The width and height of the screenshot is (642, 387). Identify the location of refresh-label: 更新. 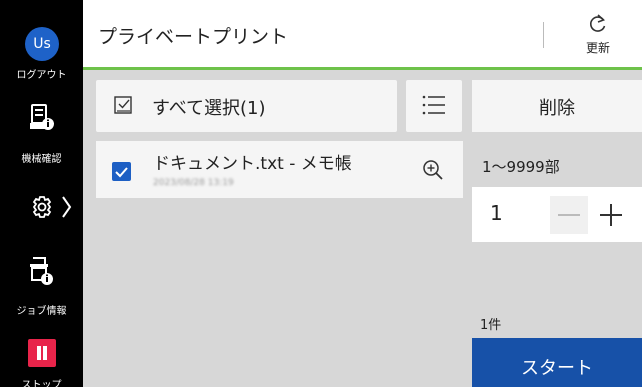
(597, 48).